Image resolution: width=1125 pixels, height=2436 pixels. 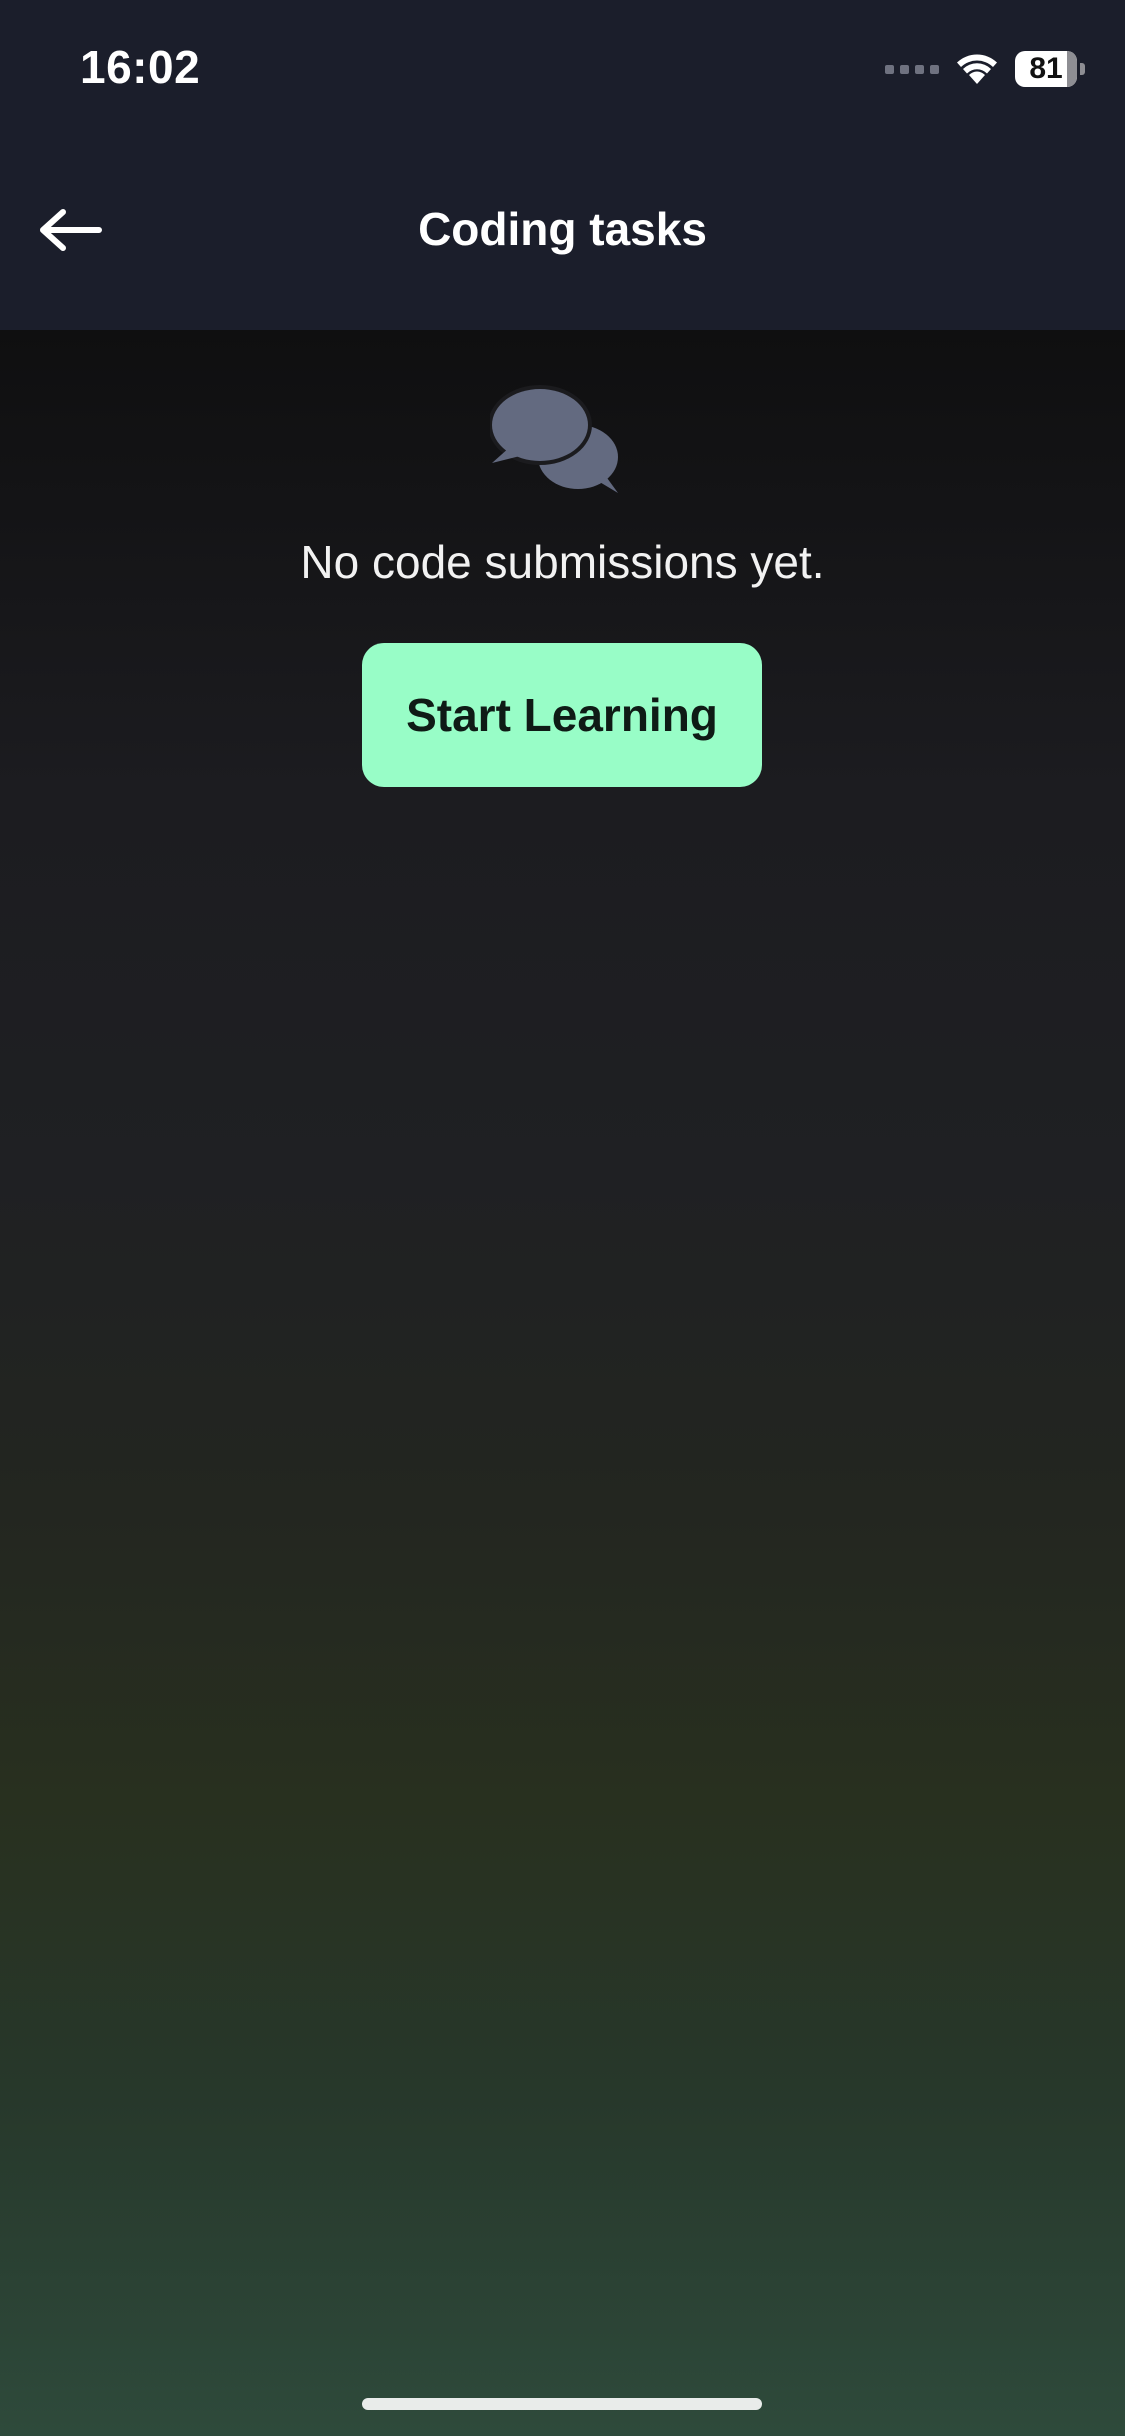 I want to click on battery-level: 81, so click(x=1046, y=68).